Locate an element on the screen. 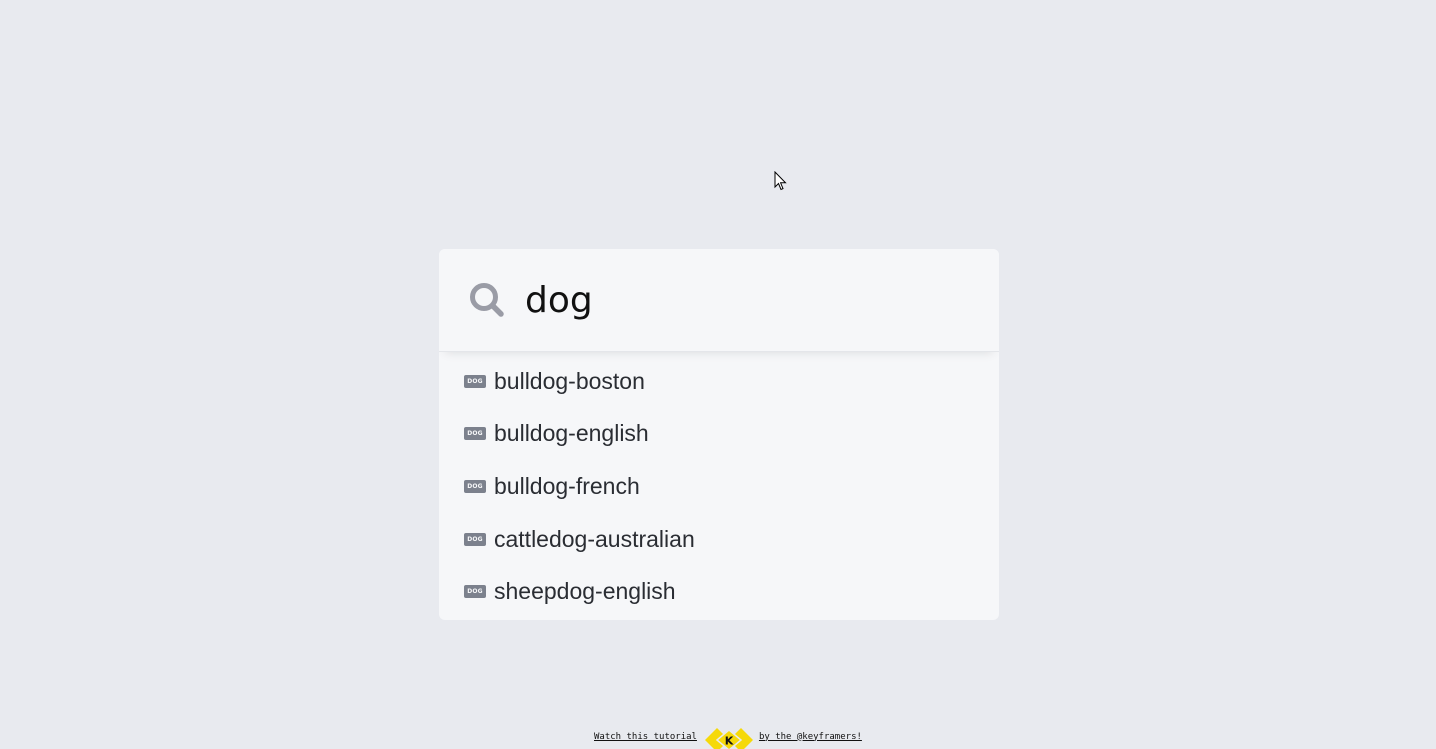 This screenshot has height=749, width=1436. result-item: DOG bulldog-english is located at coordinates (556, 433).